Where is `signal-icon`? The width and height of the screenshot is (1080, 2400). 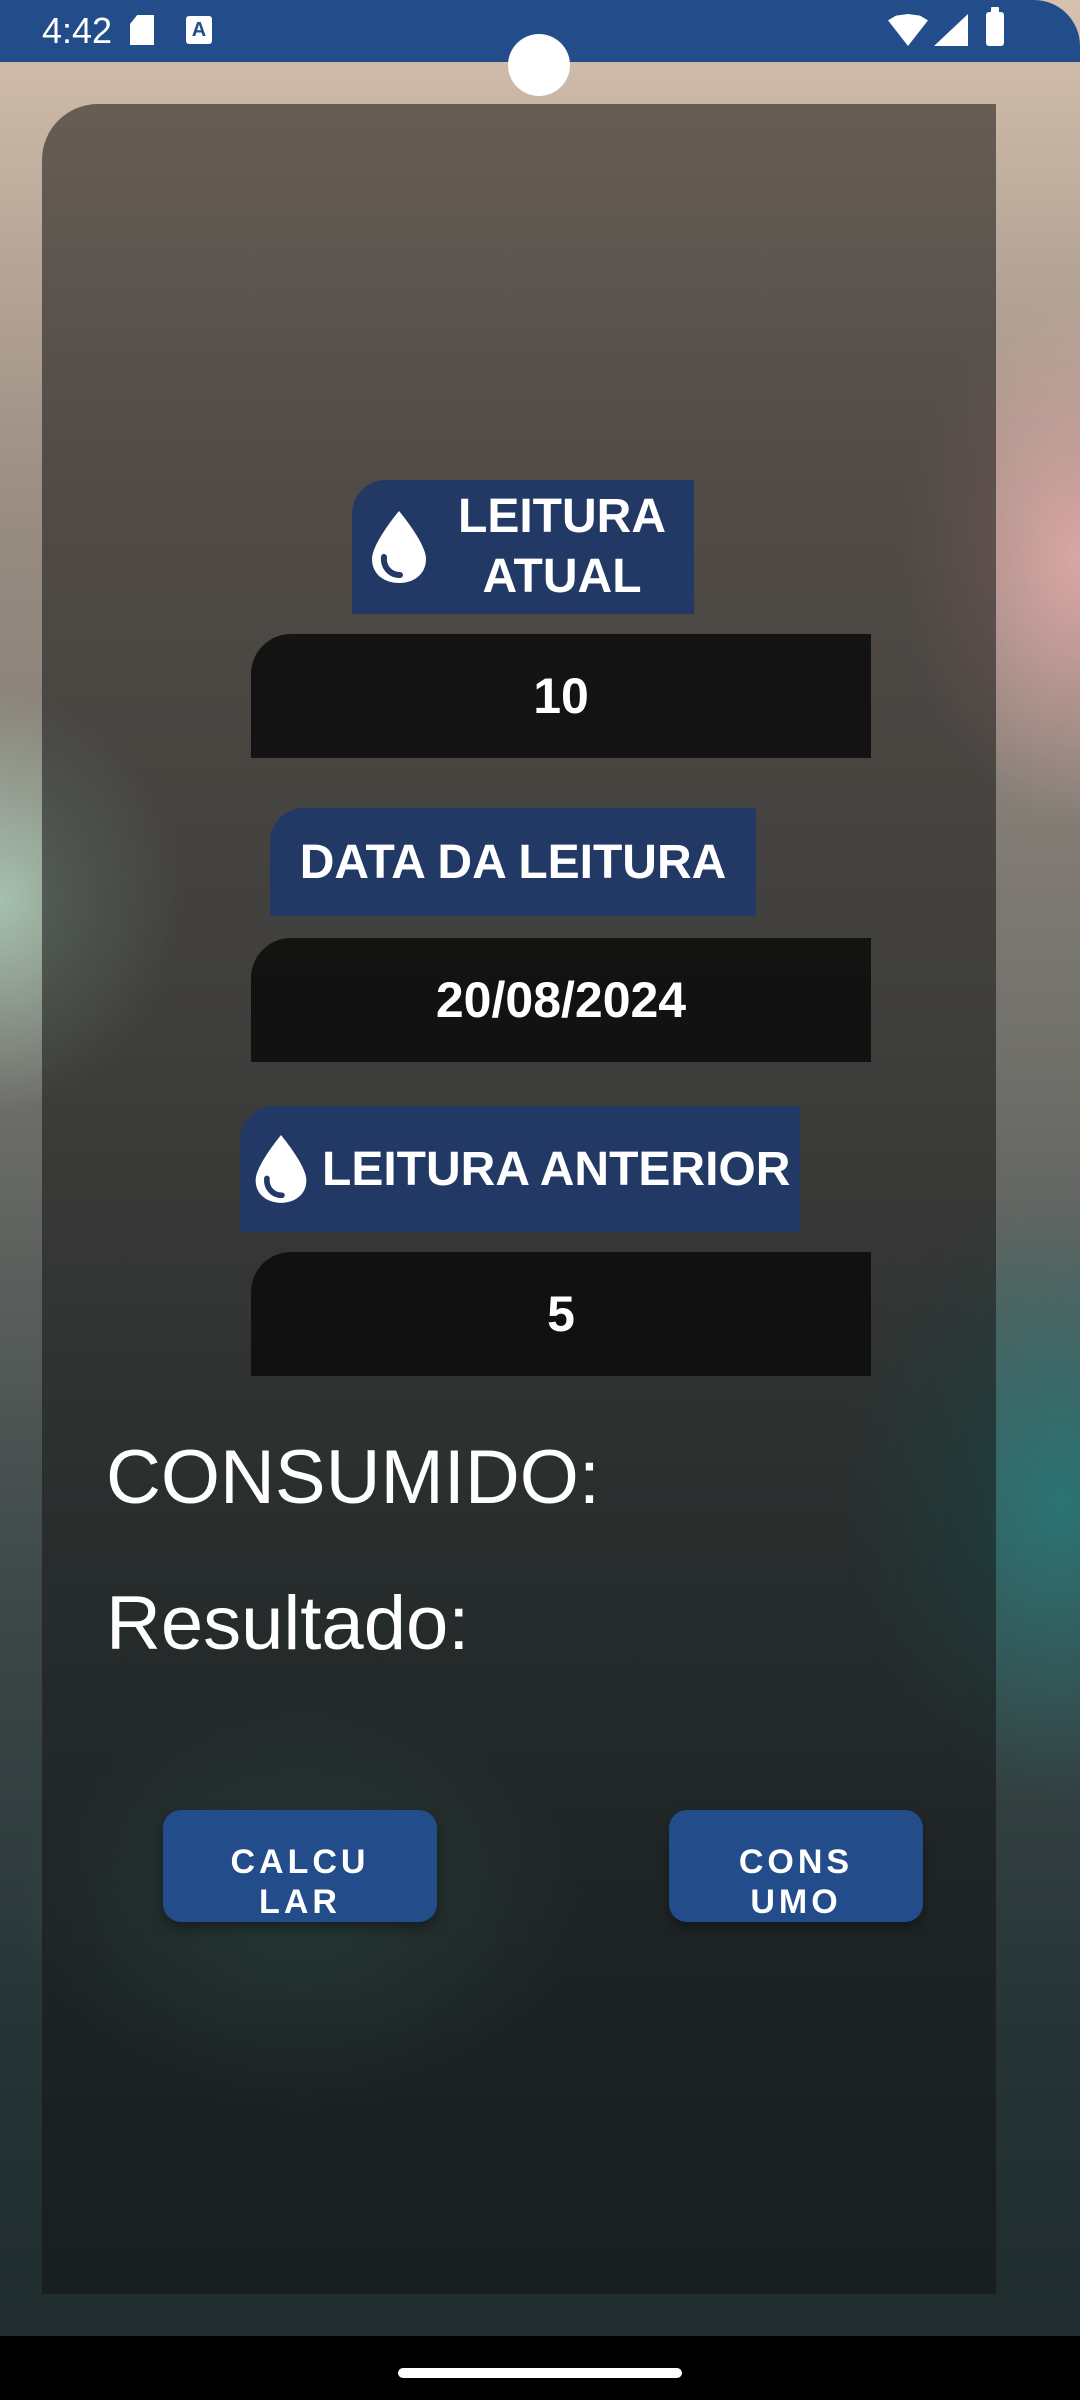
signal-icon is located at coordinates (951, 30).